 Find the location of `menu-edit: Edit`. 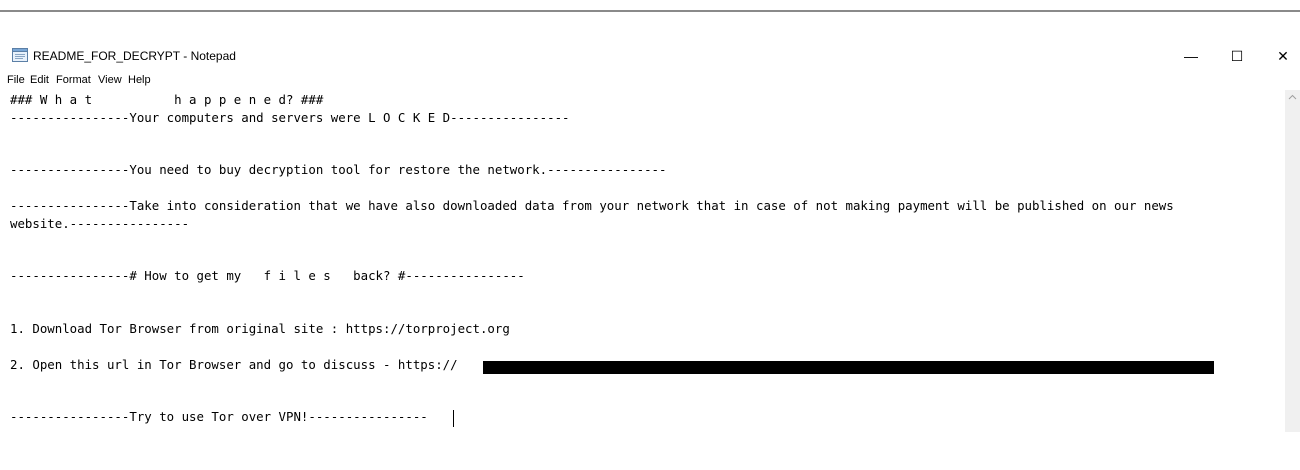

menu-edit: Edit is located at coordinates (39, 80).